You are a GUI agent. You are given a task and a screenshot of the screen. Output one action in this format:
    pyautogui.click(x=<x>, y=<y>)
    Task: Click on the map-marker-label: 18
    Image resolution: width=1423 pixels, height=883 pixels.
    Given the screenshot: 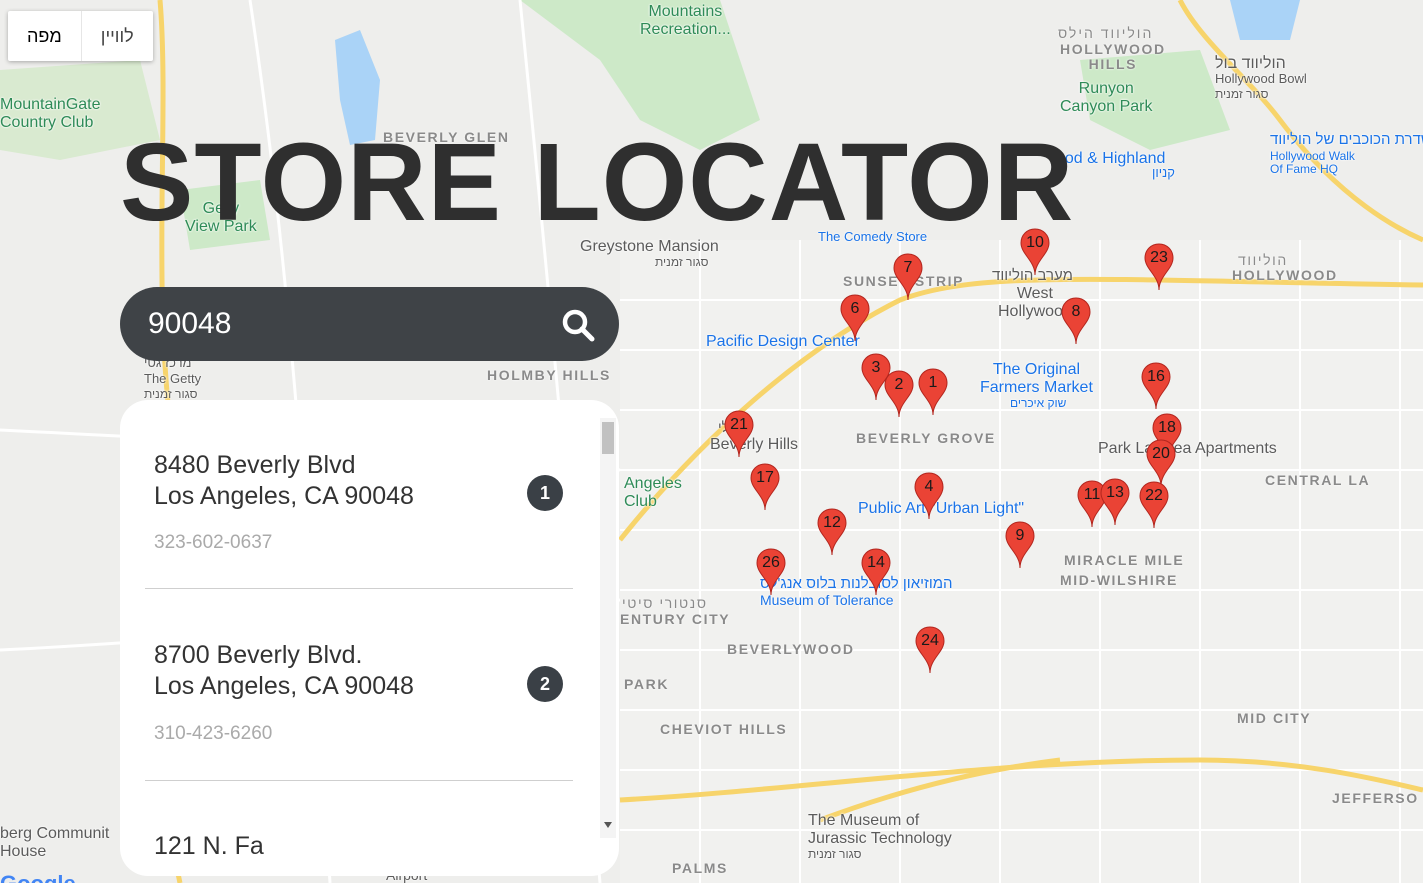 What is the action you would take?
    pyautogui.click(x=1167, y=427)
    